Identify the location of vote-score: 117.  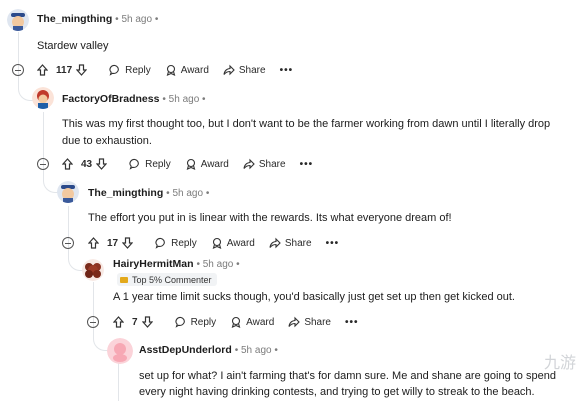
(64, 70).